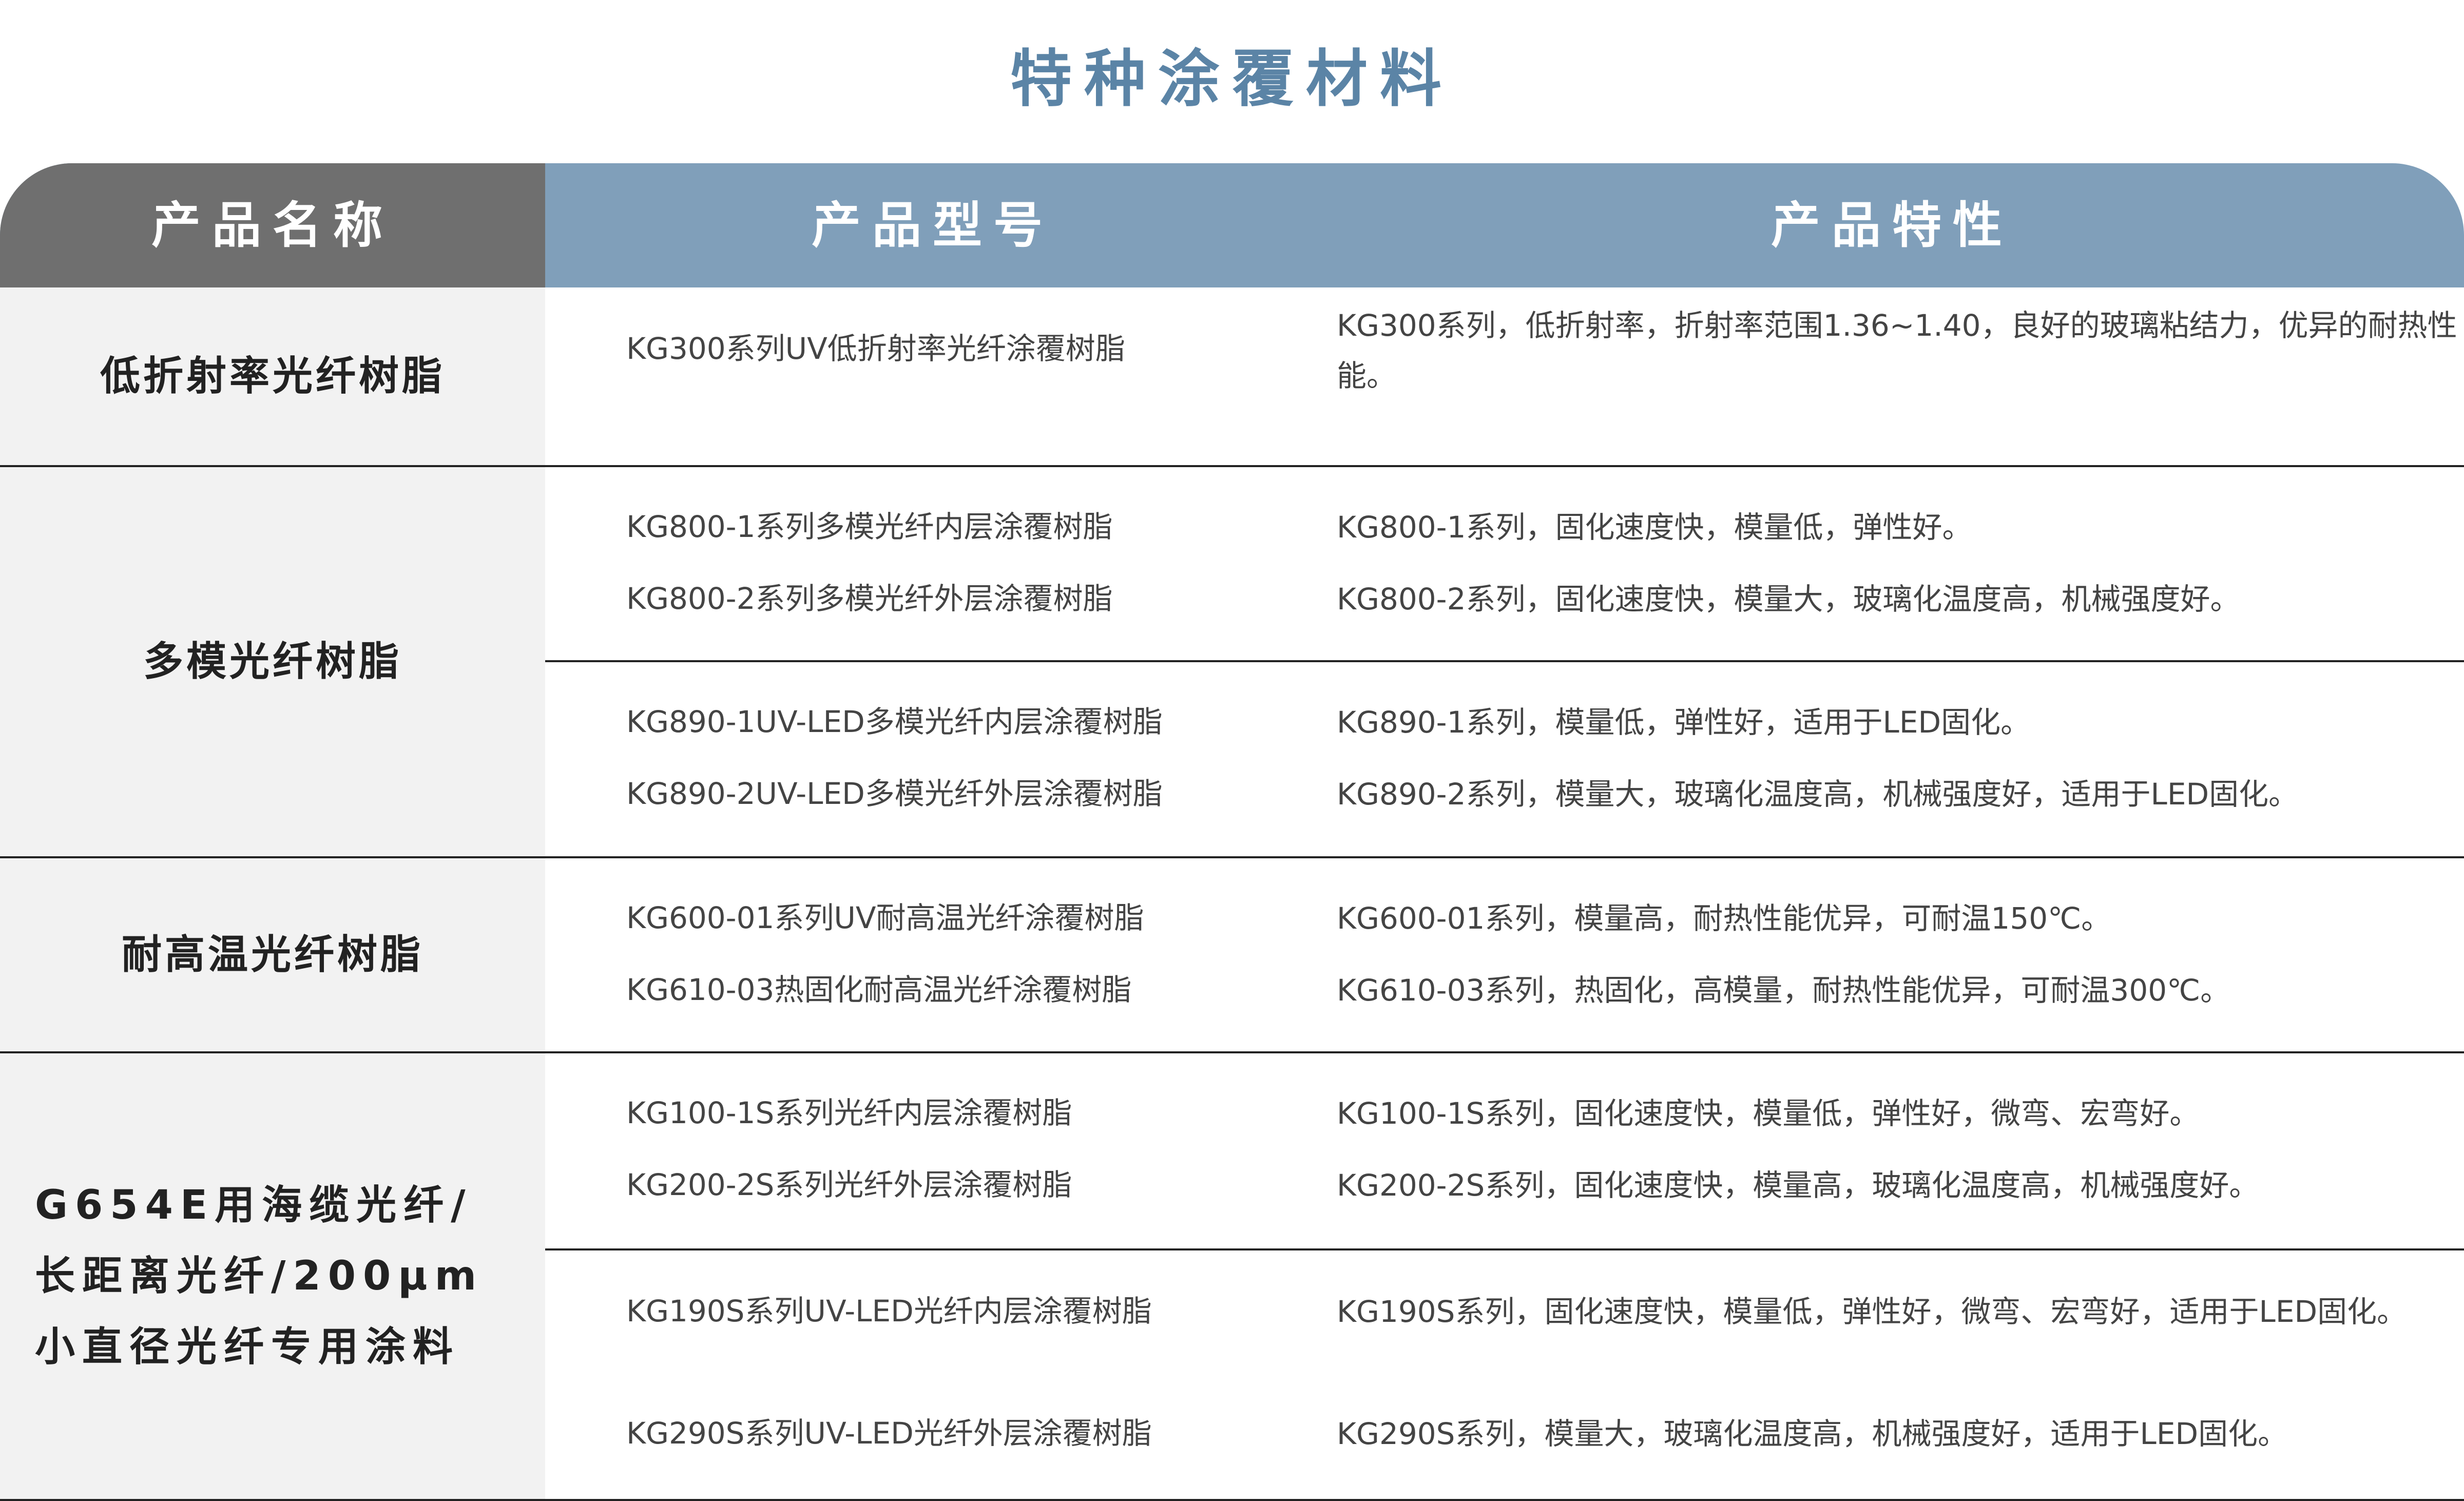  I want to click on page-title: 特种涂覆材料, so click(1232, 79).